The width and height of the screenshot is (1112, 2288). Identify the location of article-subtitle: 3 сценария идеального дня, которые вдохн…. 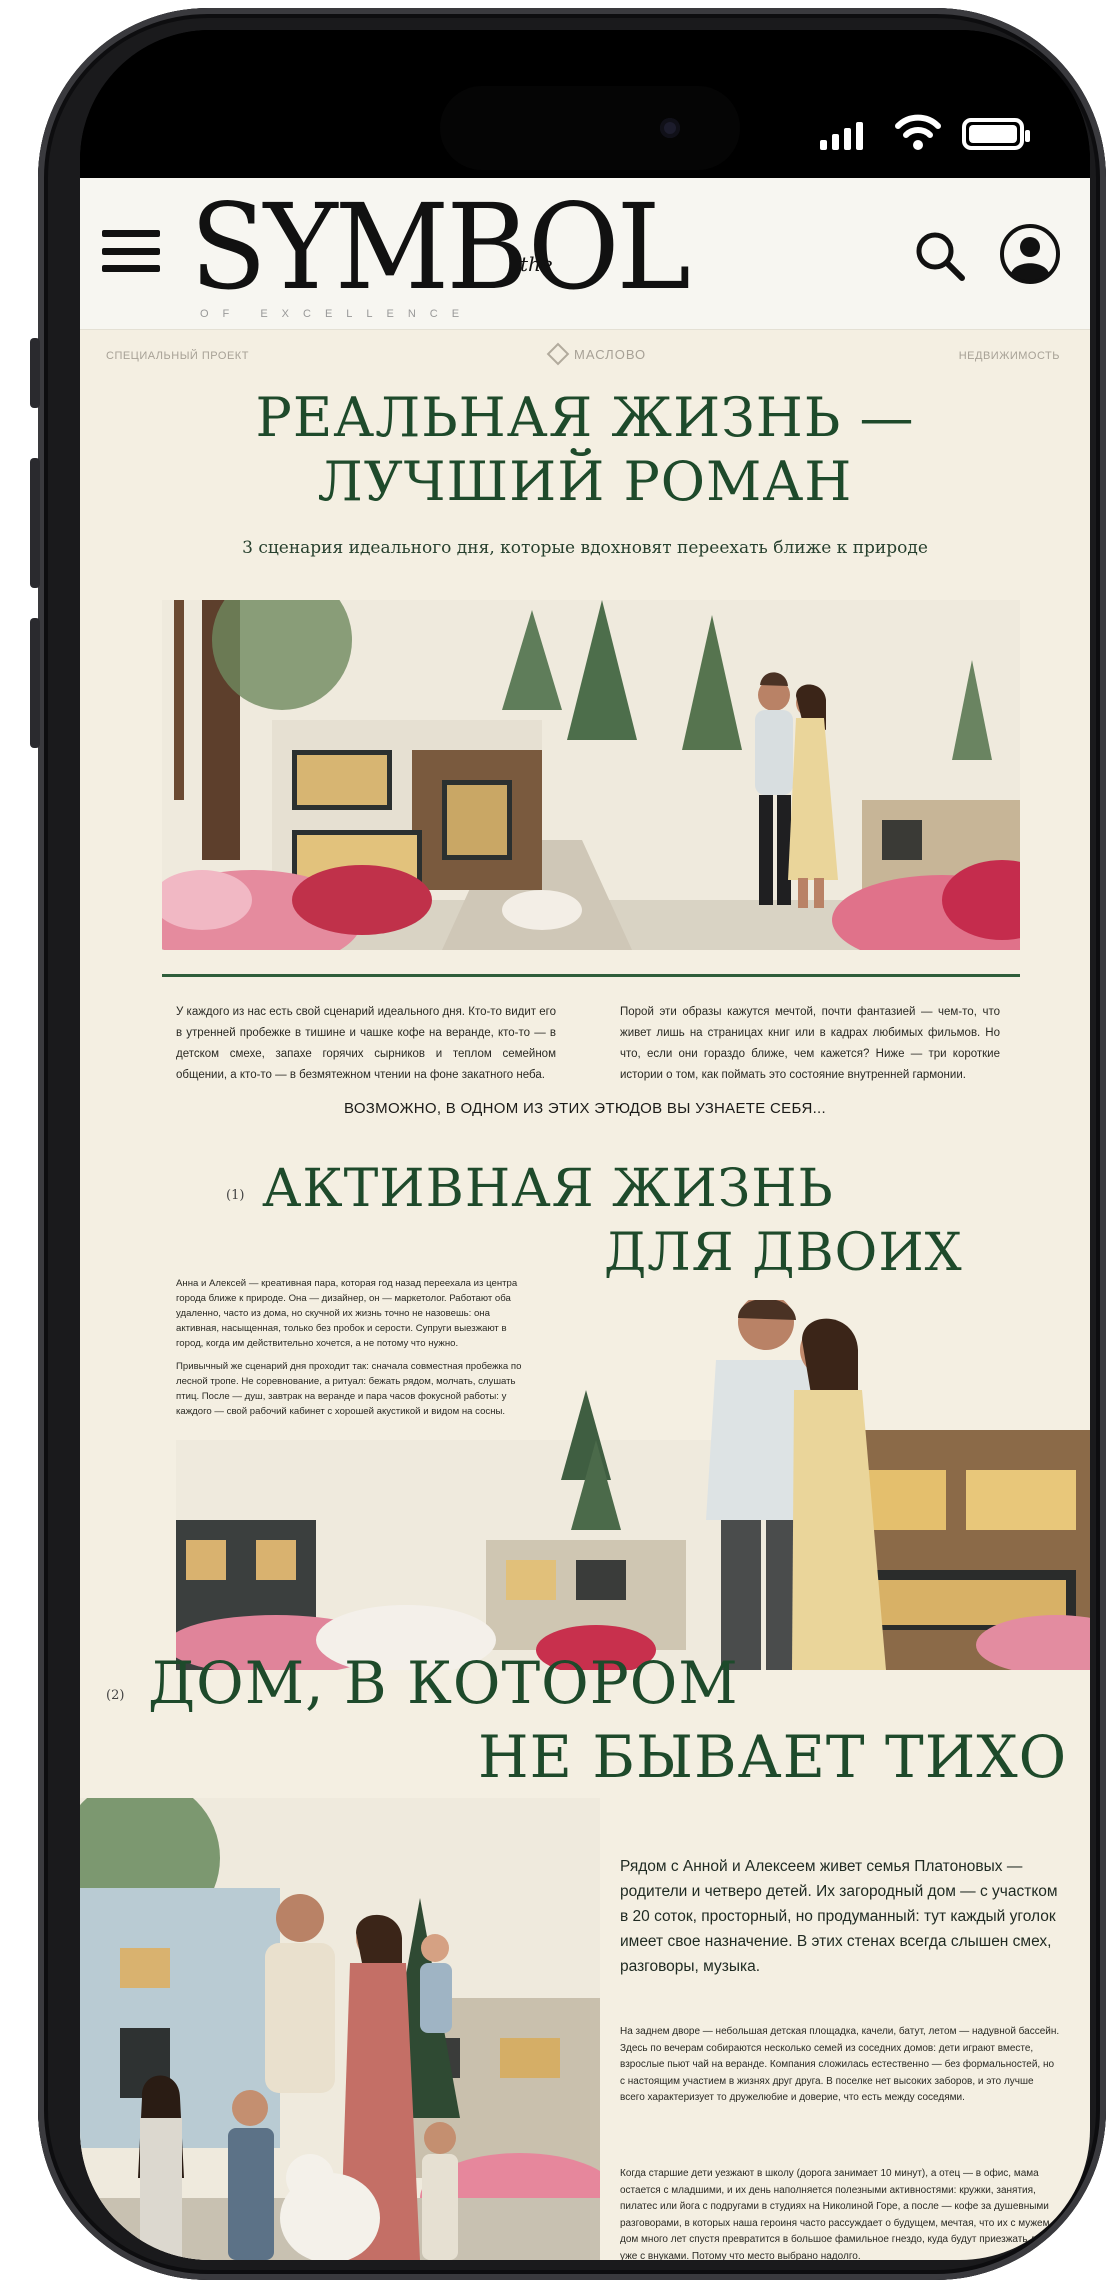
(585, 548).